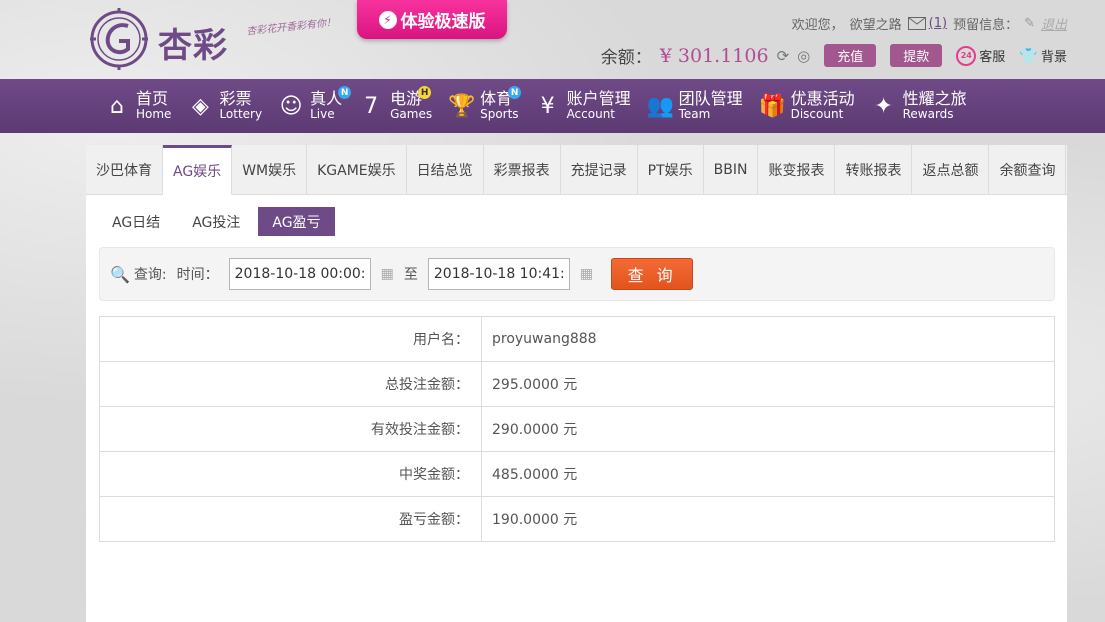  Describe the element at coordinates (731, 170) in the screenshot. I see `tab-8: BBIN` at that location.